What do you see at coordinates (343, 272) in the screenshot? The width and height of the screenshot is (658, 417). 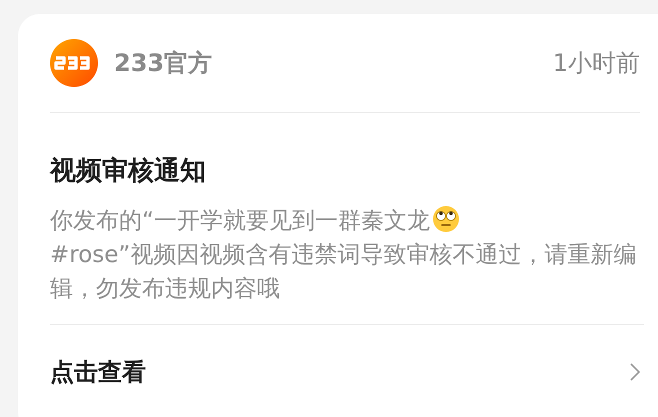 I see `message-text: #rose”视频因视频含有违禁词导致审核不通过，请重新编辑，勿发布违规内容哦` at bounding box center [343, 272].